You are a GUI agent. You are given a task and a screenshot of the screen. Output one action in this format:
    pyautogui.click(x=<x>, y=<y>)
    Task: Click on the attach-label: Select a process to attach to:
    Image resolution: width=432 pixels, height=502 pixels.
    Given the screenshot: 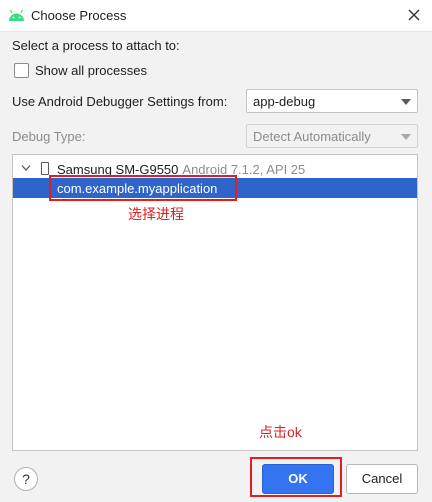 What is the action you would take?
    pyautogui.click(x=96, y=45)
    